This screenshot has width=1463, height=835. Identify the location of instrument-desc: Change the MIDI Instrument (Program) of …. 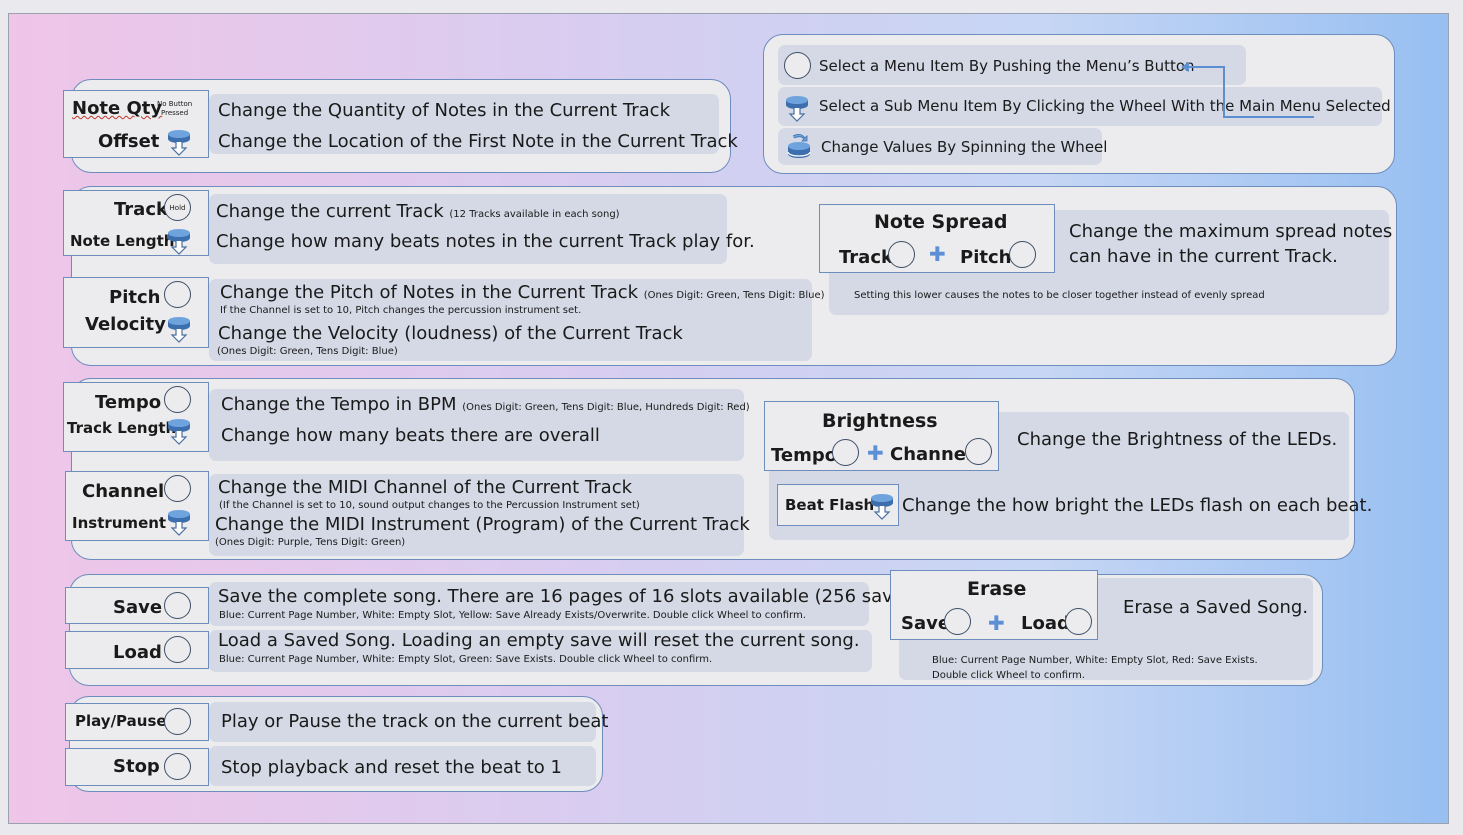
(482, 524).